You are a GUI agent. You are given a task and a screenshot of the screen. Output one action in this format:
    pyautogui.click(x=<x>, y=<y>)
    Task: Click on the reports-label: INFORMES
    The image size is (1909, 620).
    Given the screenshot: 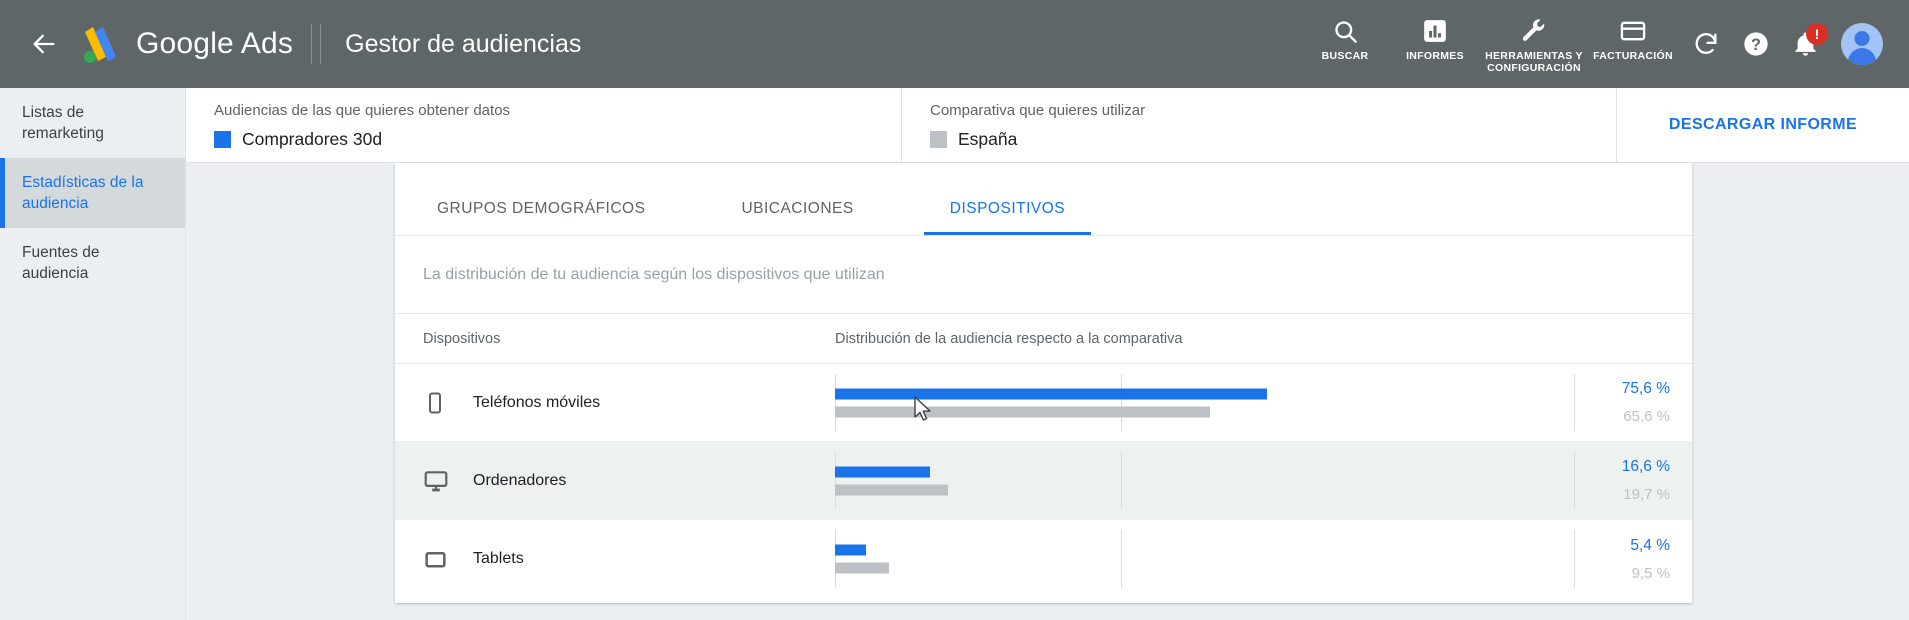 What is the action you would take?
    pyautogui.click(x=1435, y=56)
    